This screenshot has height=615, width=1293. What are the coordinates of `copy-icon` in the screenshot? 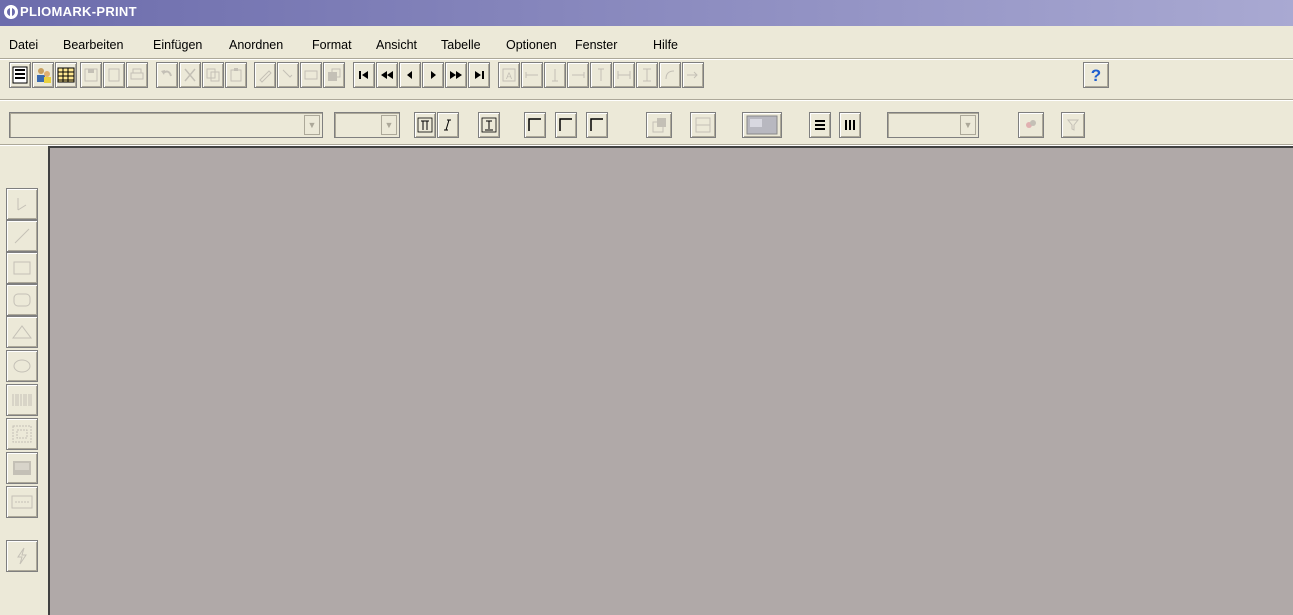 It's located at (213, 75).